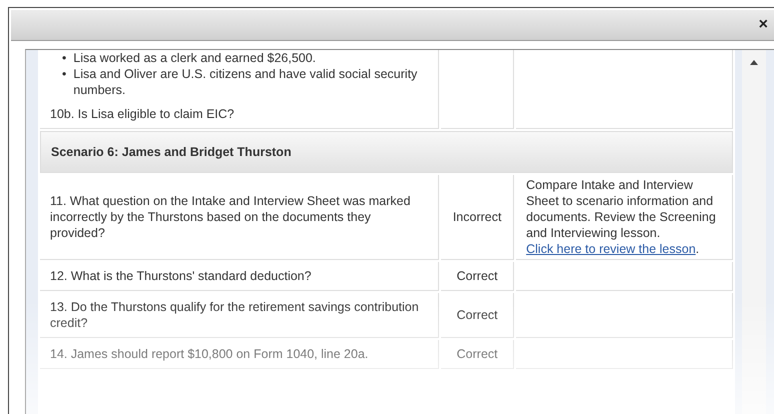 This screenshot has height=414, width=774. I want to click on question-text: 13. Do the Thurstons qualify for the retirement savings contribution credit?, so click(234, 315).